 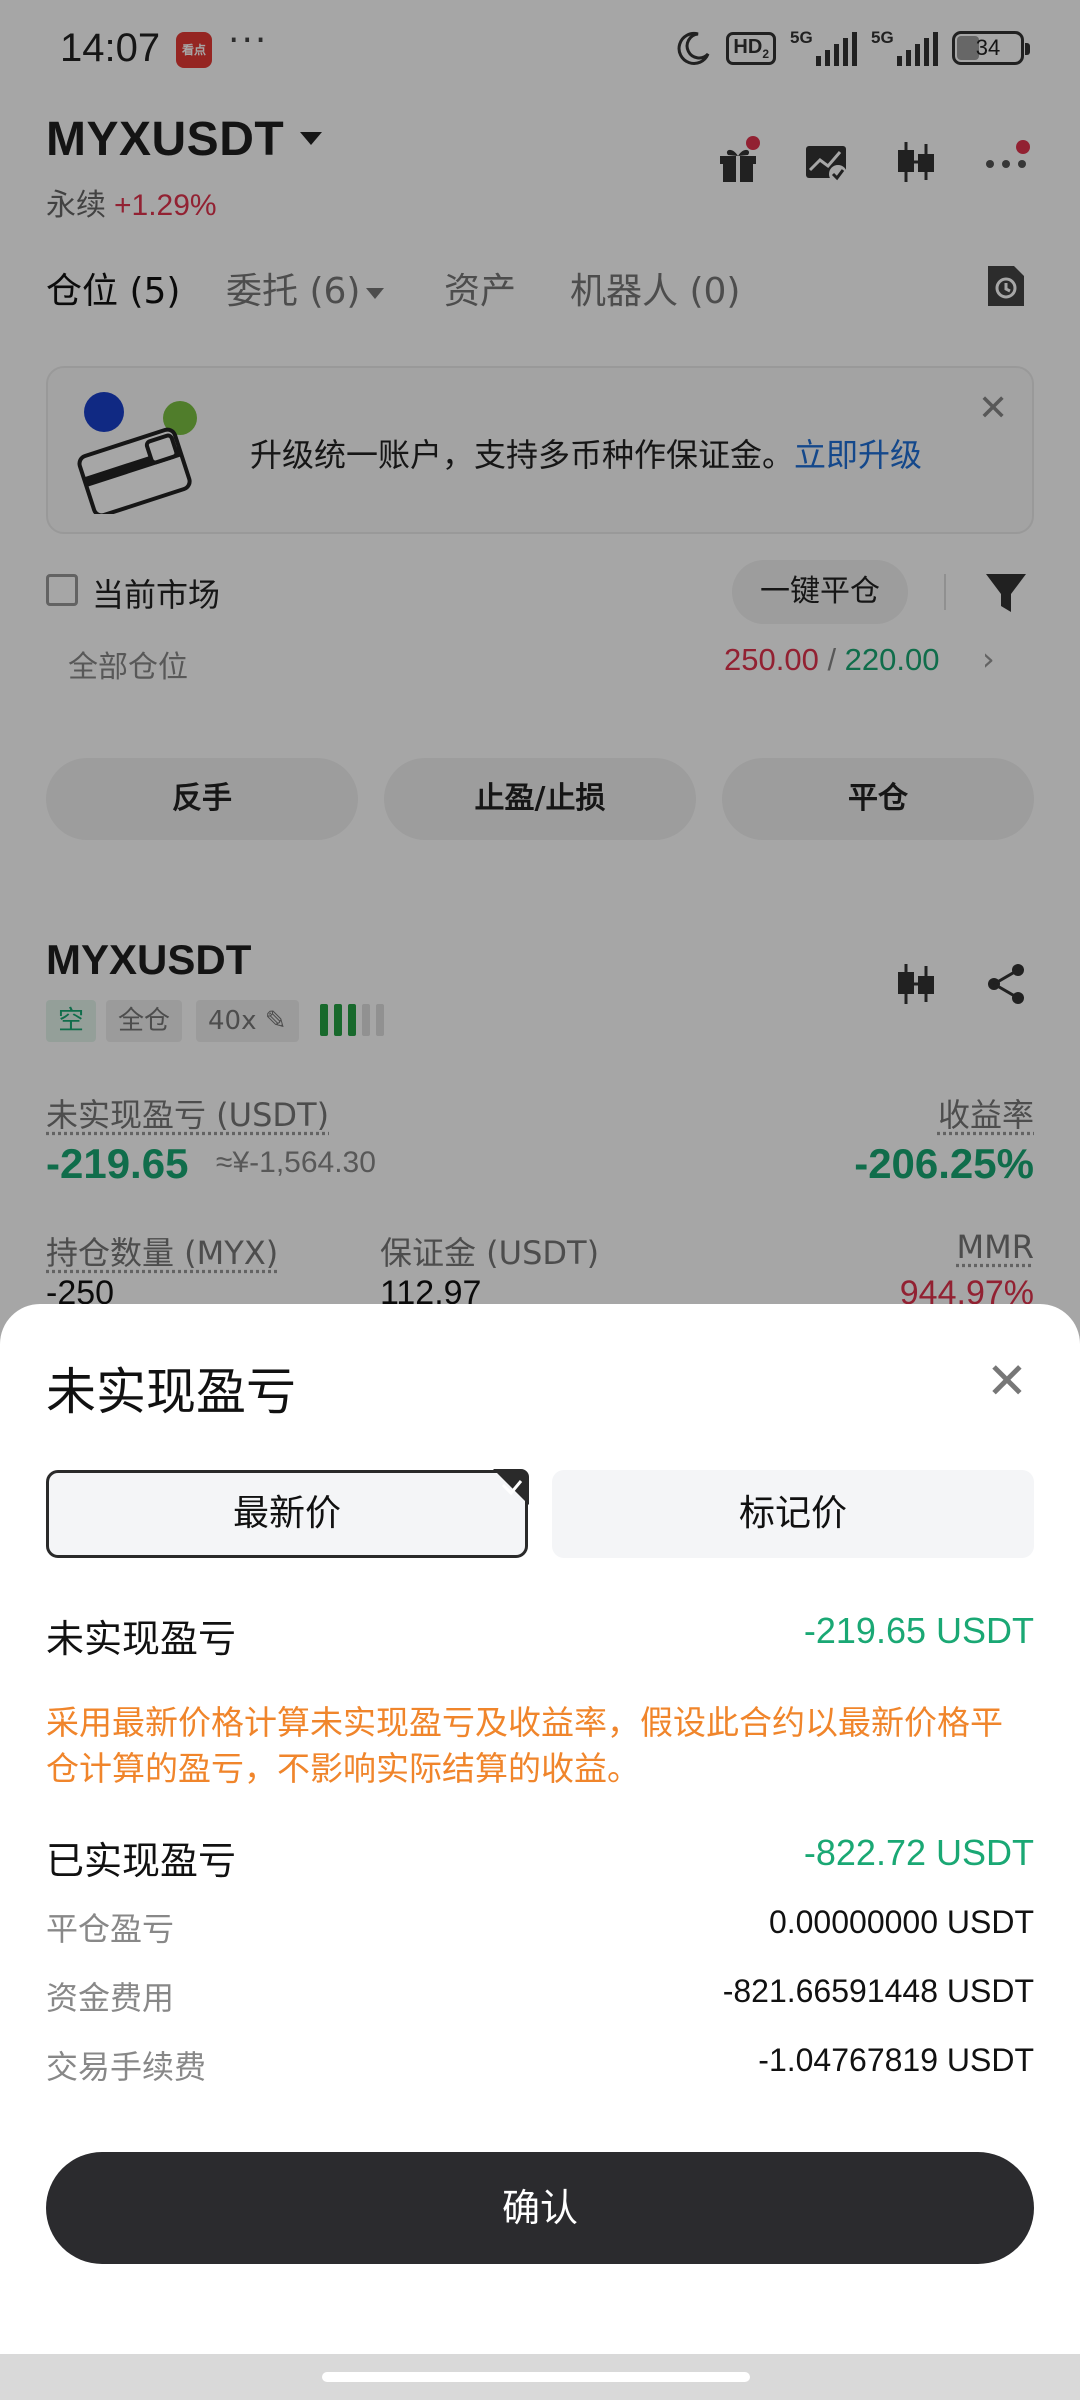 What do you see at coordinates (918, 1852) in the screenshot?
I see `realized-pnl-value: -822.72 USDT` at bounding box center [918, 1852].